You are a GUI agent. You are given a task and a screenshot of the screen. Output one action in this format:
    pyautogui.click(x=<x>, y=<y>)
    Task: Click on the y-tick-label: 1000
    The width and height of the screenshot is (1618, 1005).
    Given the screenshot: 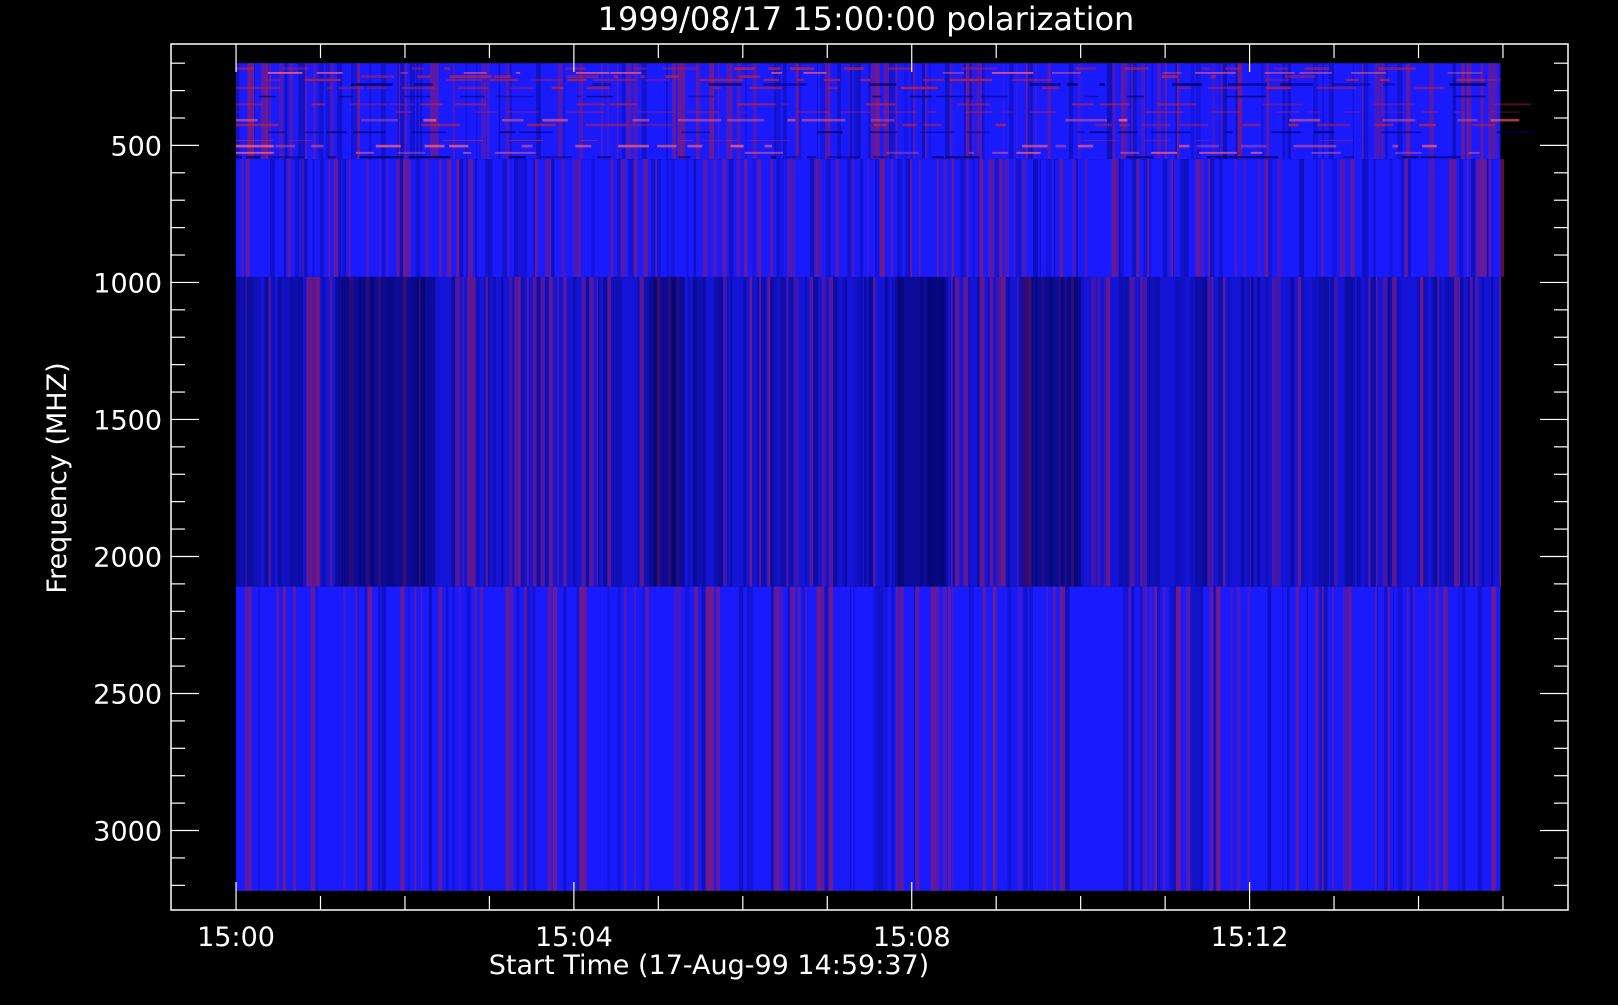 What is the action you would take?
    pyautogui.click(x=127, y=283)
    